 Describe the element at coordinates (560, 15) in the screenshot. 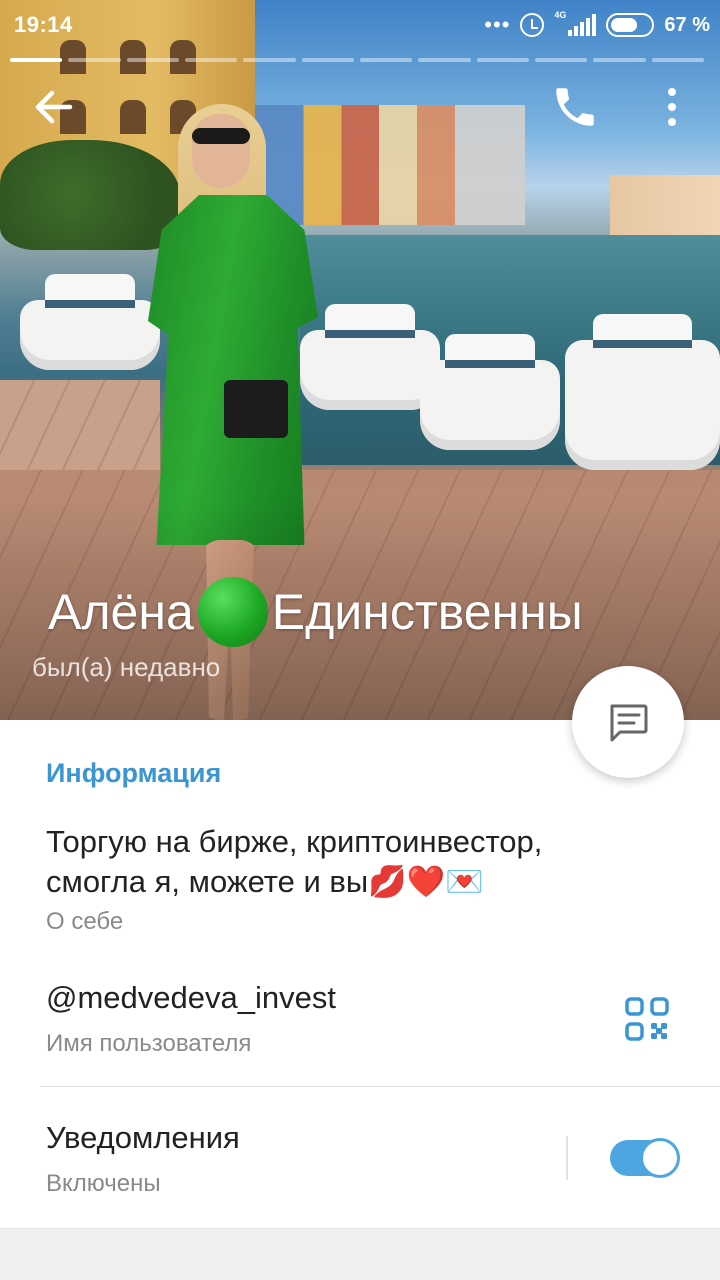

I see `network-type: 4G` at that location.